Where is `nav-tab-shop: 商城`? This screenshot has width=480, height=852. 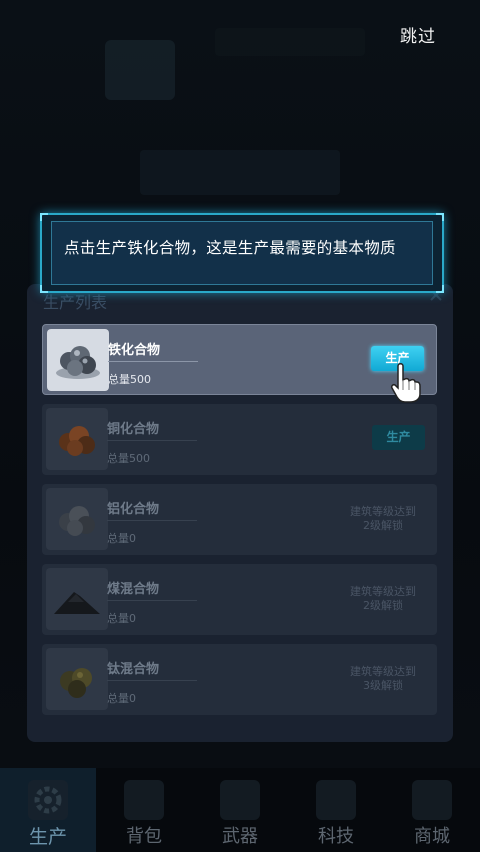
nav-tab-shop: 商城 is located at coordinates (432, 810).